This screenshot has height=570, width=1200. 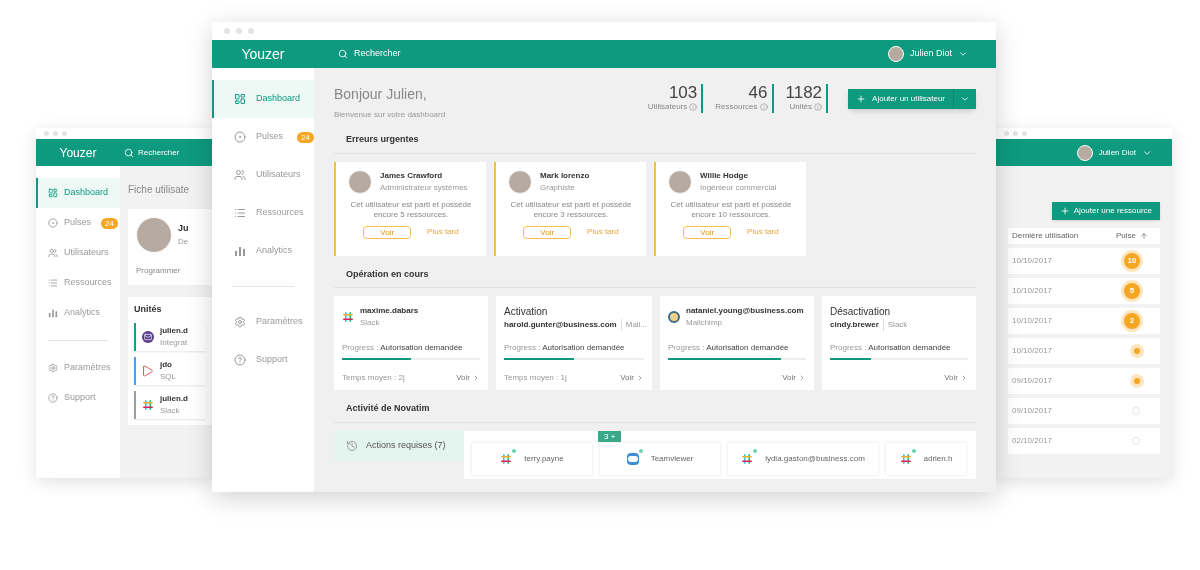 What do you see at coordinates (1084, 441) in the screenshot?
I see `table-row: 02/10/2017` at bounding box center [1084, 441].